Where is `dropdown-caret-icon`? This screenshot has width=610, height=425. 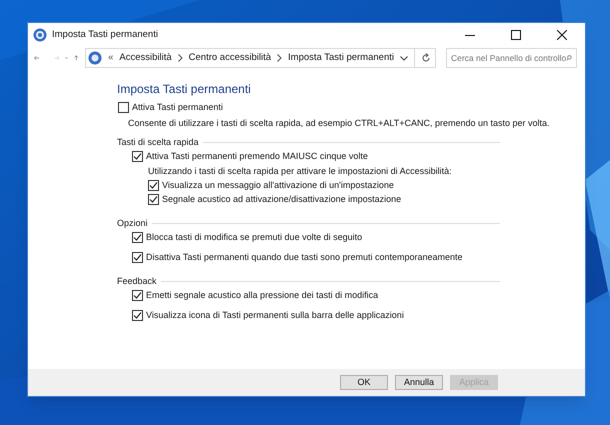 dropdown-caret-icon is located at coordinates (404, 58).